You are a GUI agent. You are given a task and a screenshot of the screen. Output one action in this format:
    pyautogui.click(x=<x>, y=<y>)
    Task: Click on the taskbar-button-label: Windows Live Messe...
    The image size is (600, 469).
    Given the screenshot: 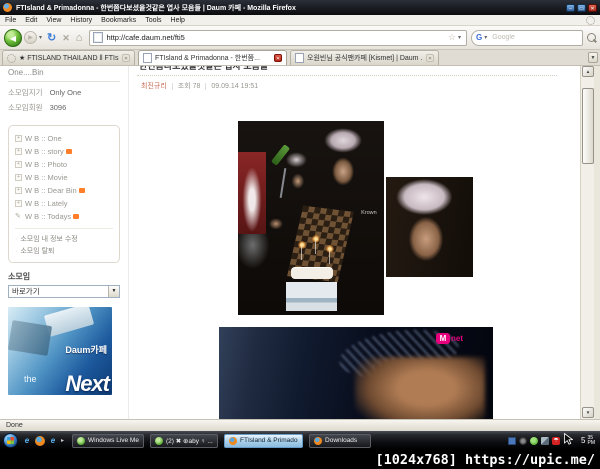 What is the action you would take?
    pyautogui.click(x=113, y=440)
    